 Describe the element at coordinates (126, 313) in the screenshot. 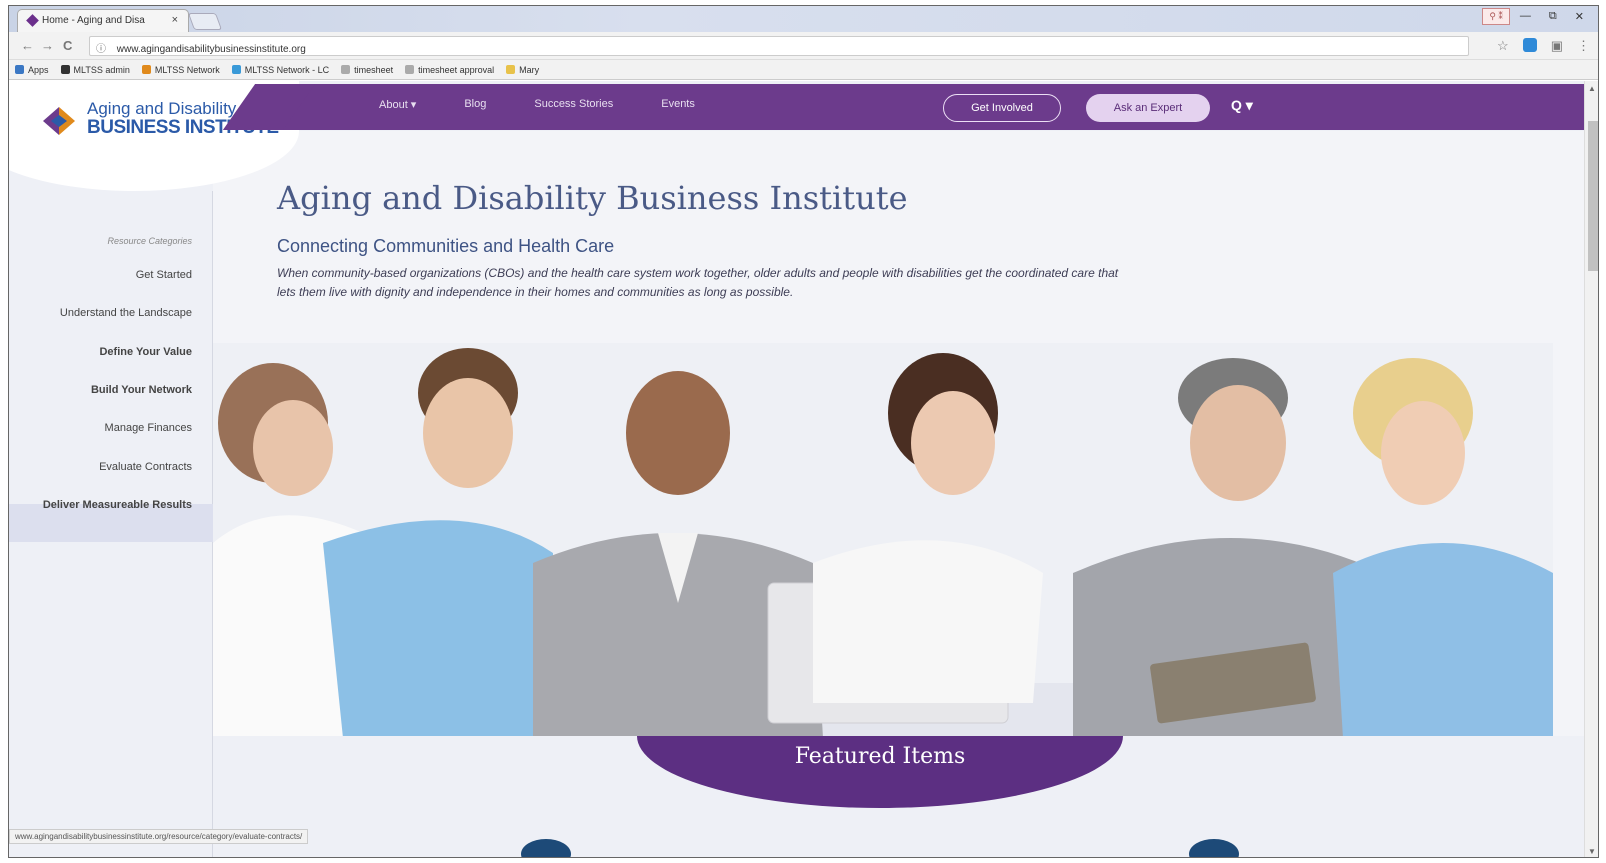

I see `sidebar-item-understand-landscape: Understand the Landscape` at that location.